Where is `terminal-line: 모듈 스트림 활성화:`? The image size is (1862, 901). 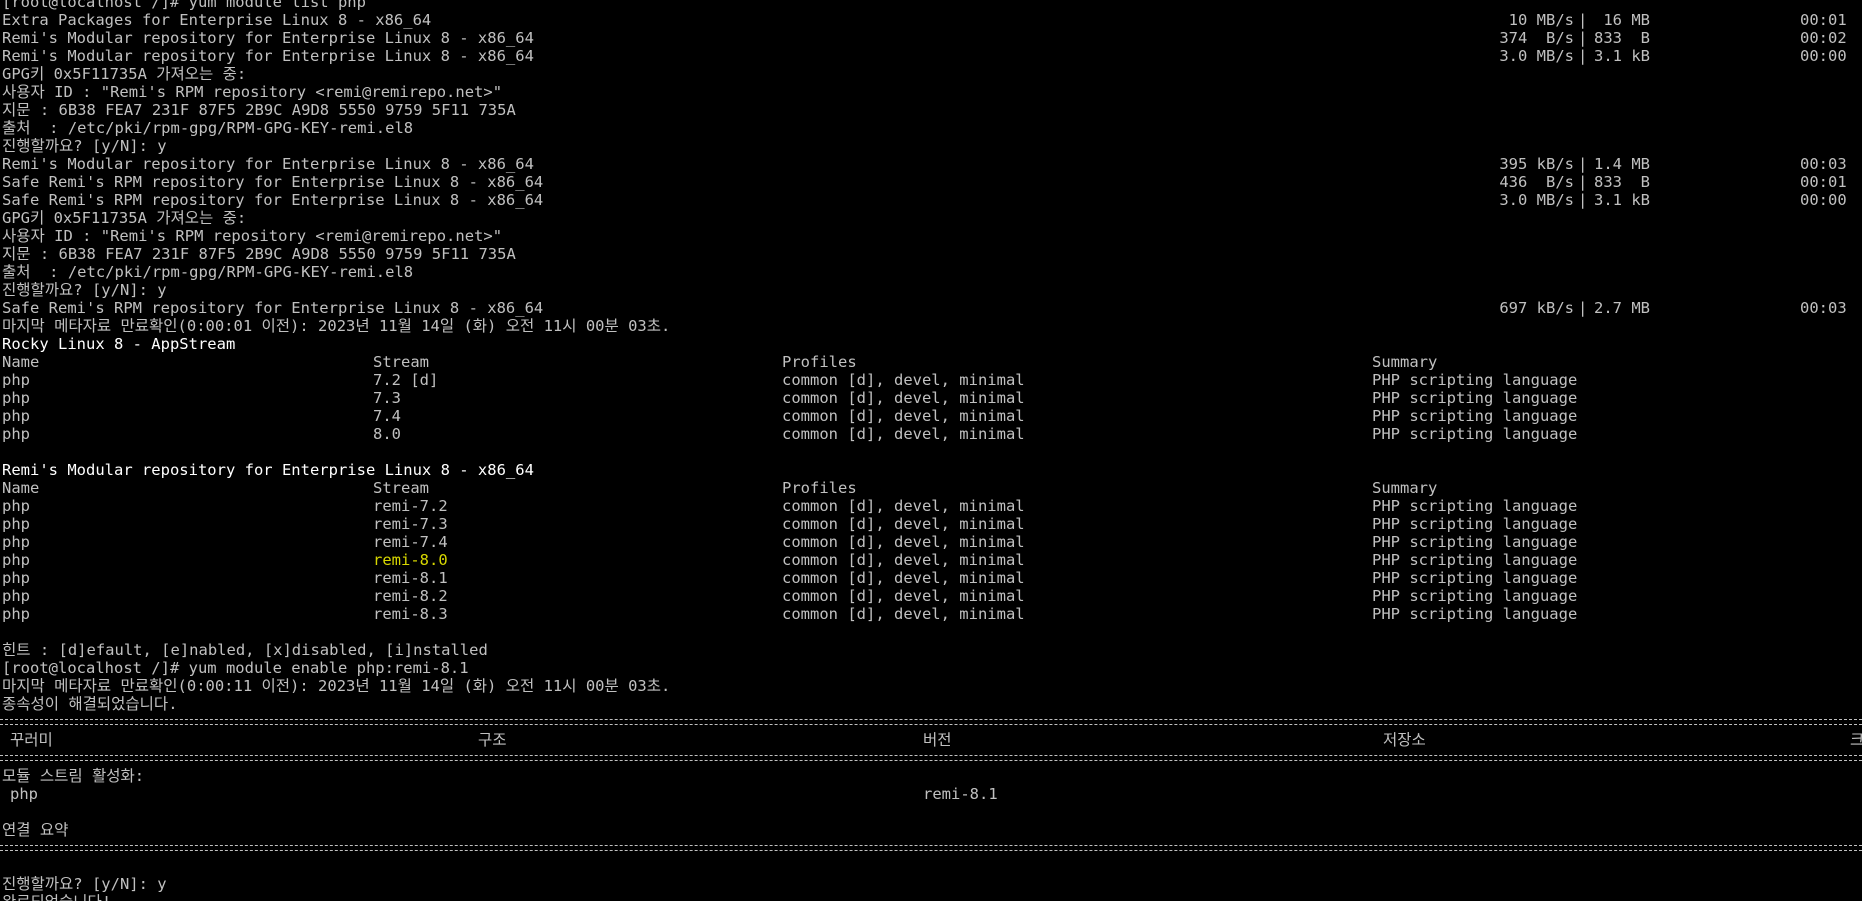
terminal-line: 모듈 스트림 활성화: is located at coordinates (931, 776).